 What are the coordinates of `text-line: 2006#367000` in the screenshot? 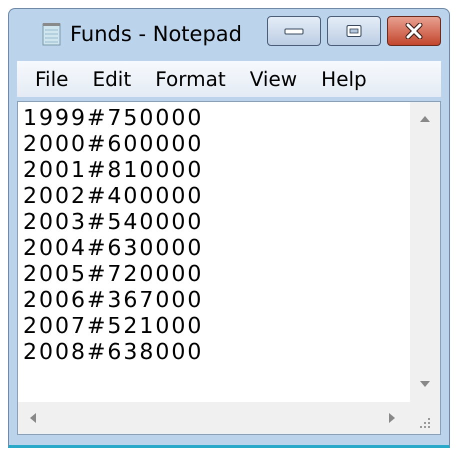 It's located at (113, 301).